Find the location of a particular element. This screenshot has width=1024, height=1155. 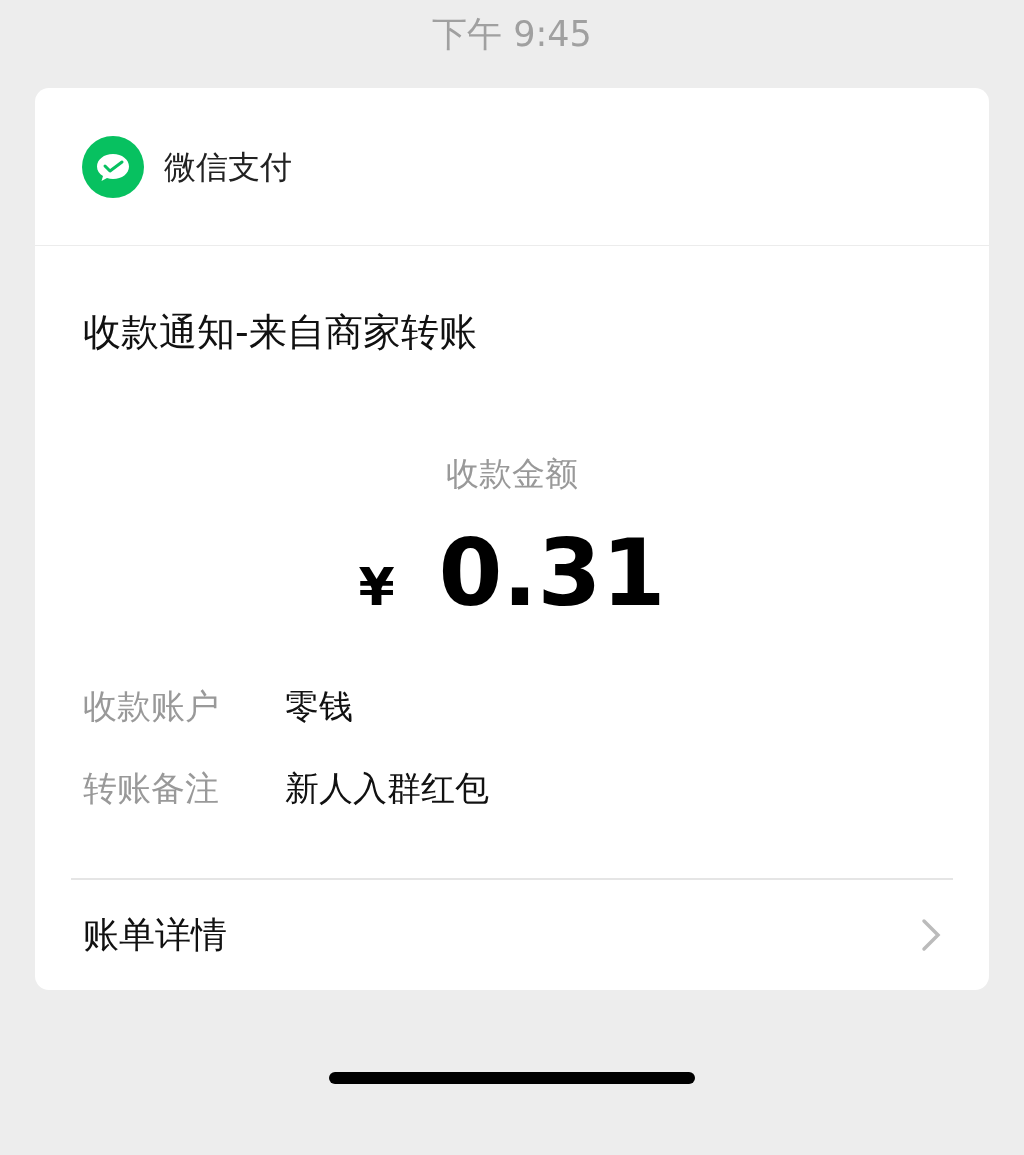

detail-value: 新人入群红包 is located at coordinates (387, 788).